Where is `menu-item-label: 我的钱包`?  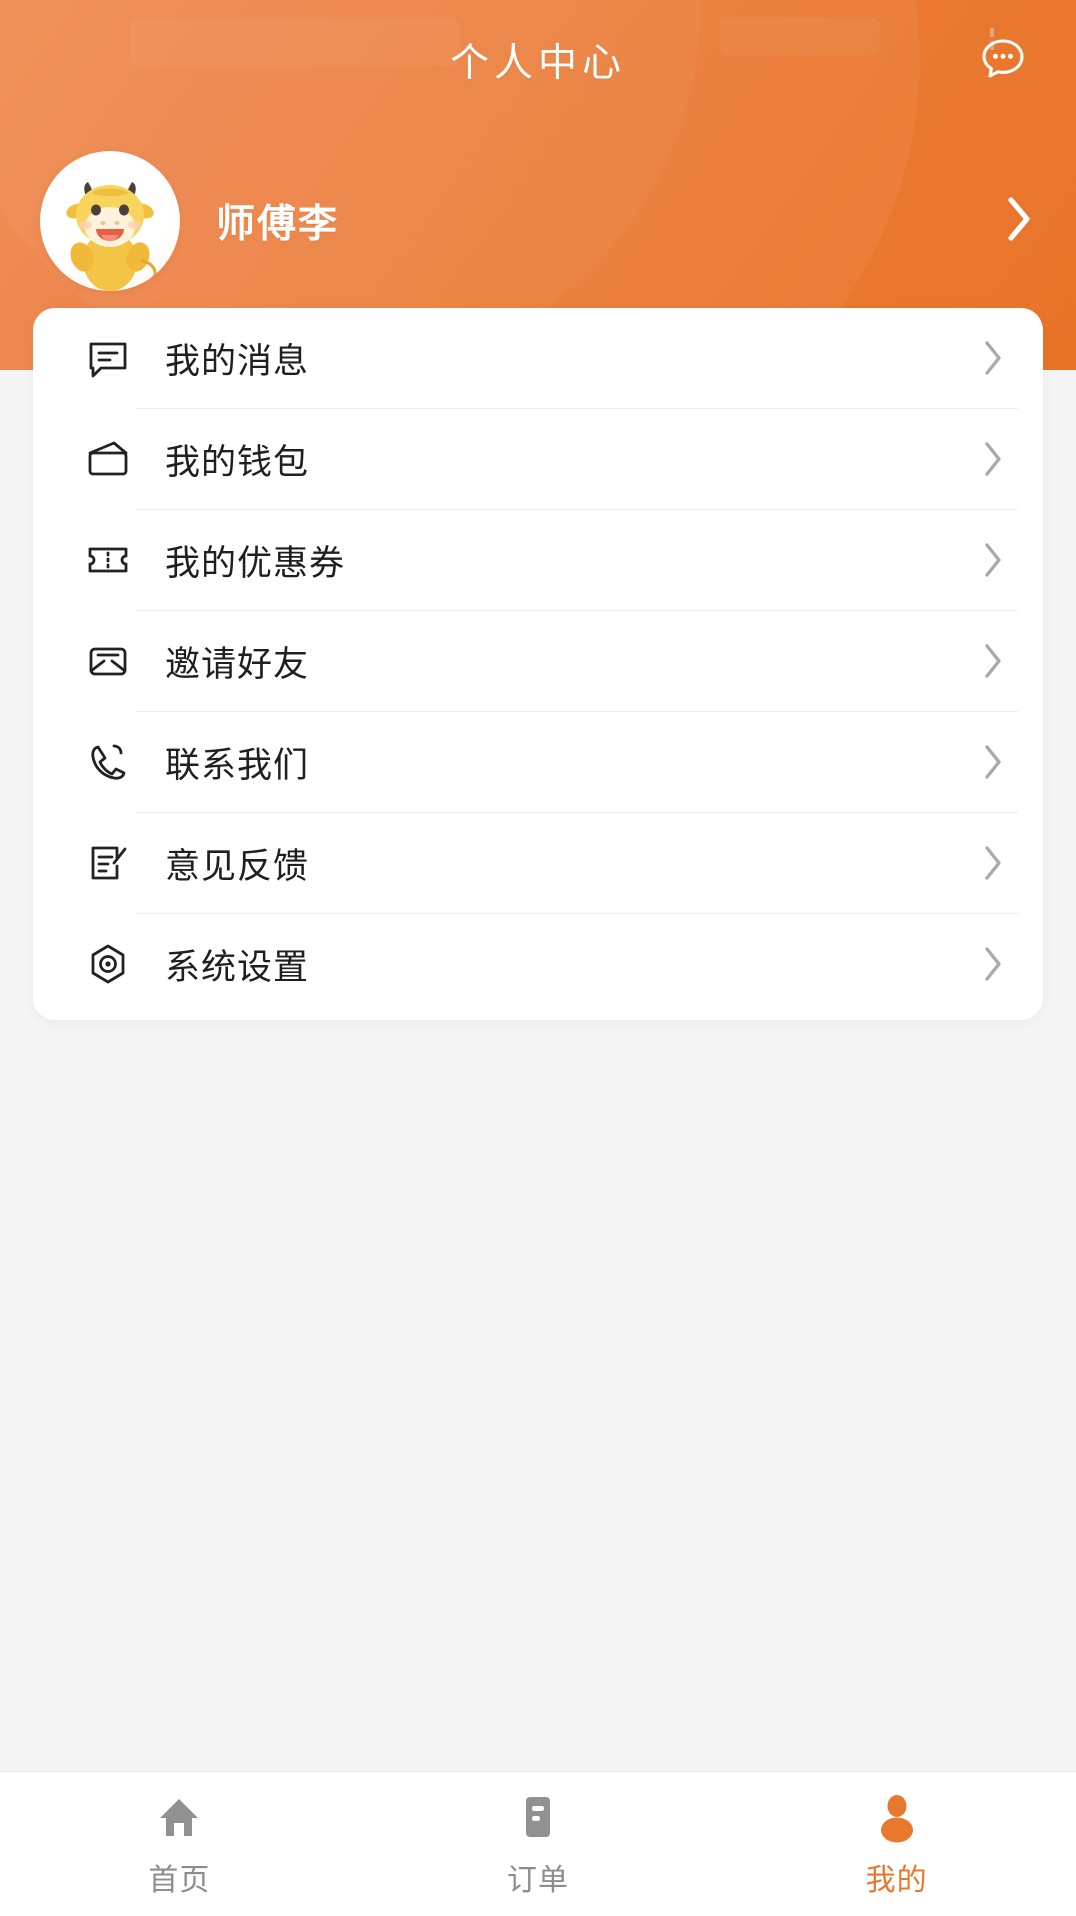 menu-item-label: 我的钱包 is located at coordinates (237, 462).